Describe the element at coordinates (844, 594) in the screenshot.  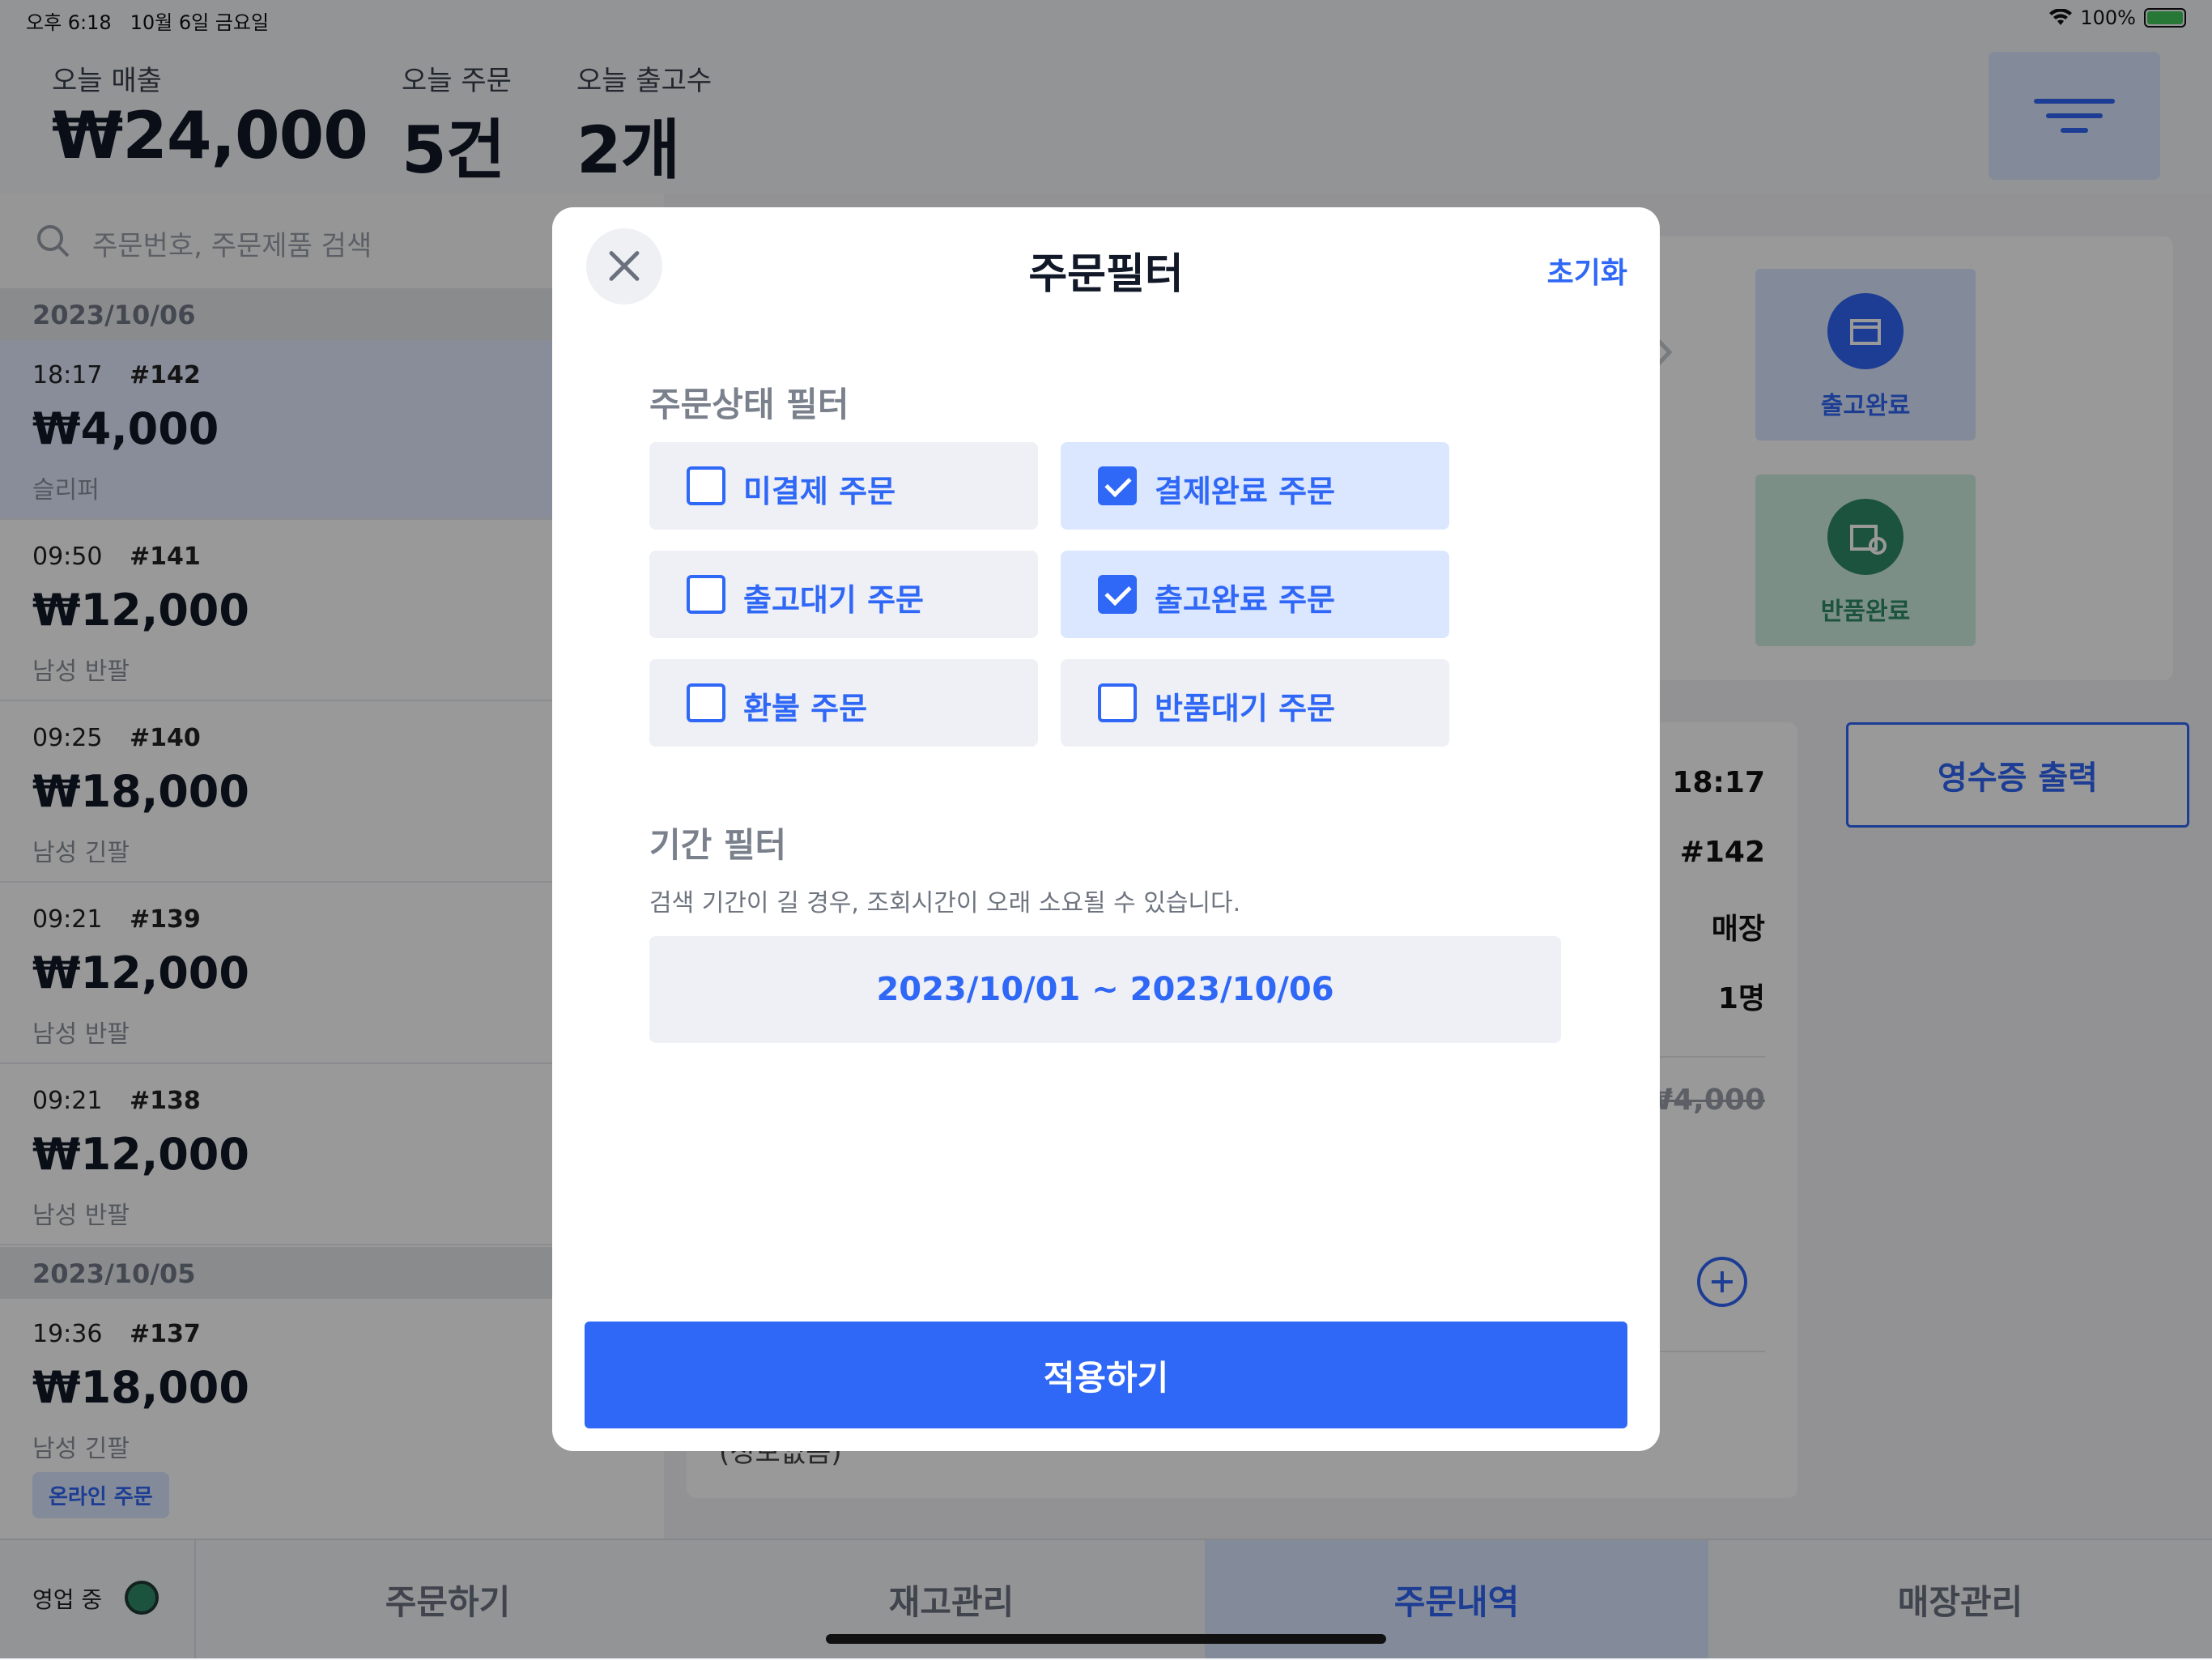
I see `filter-option-awaiting-shipment: 출고대기 주문` at that location.